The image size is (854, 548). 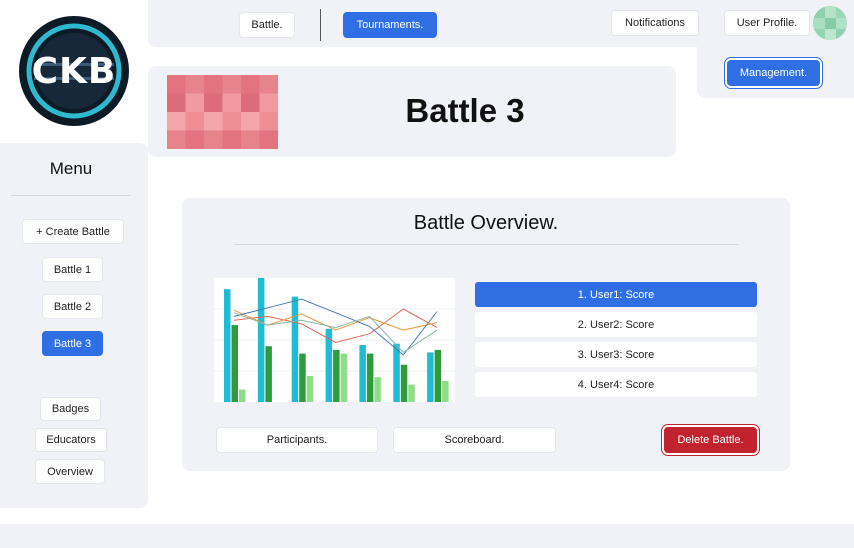 What do you see at coordinates (70, 409) in the screenshot?
I see `sidebar-item-badges: Badges` at bounding box center [70, 409].